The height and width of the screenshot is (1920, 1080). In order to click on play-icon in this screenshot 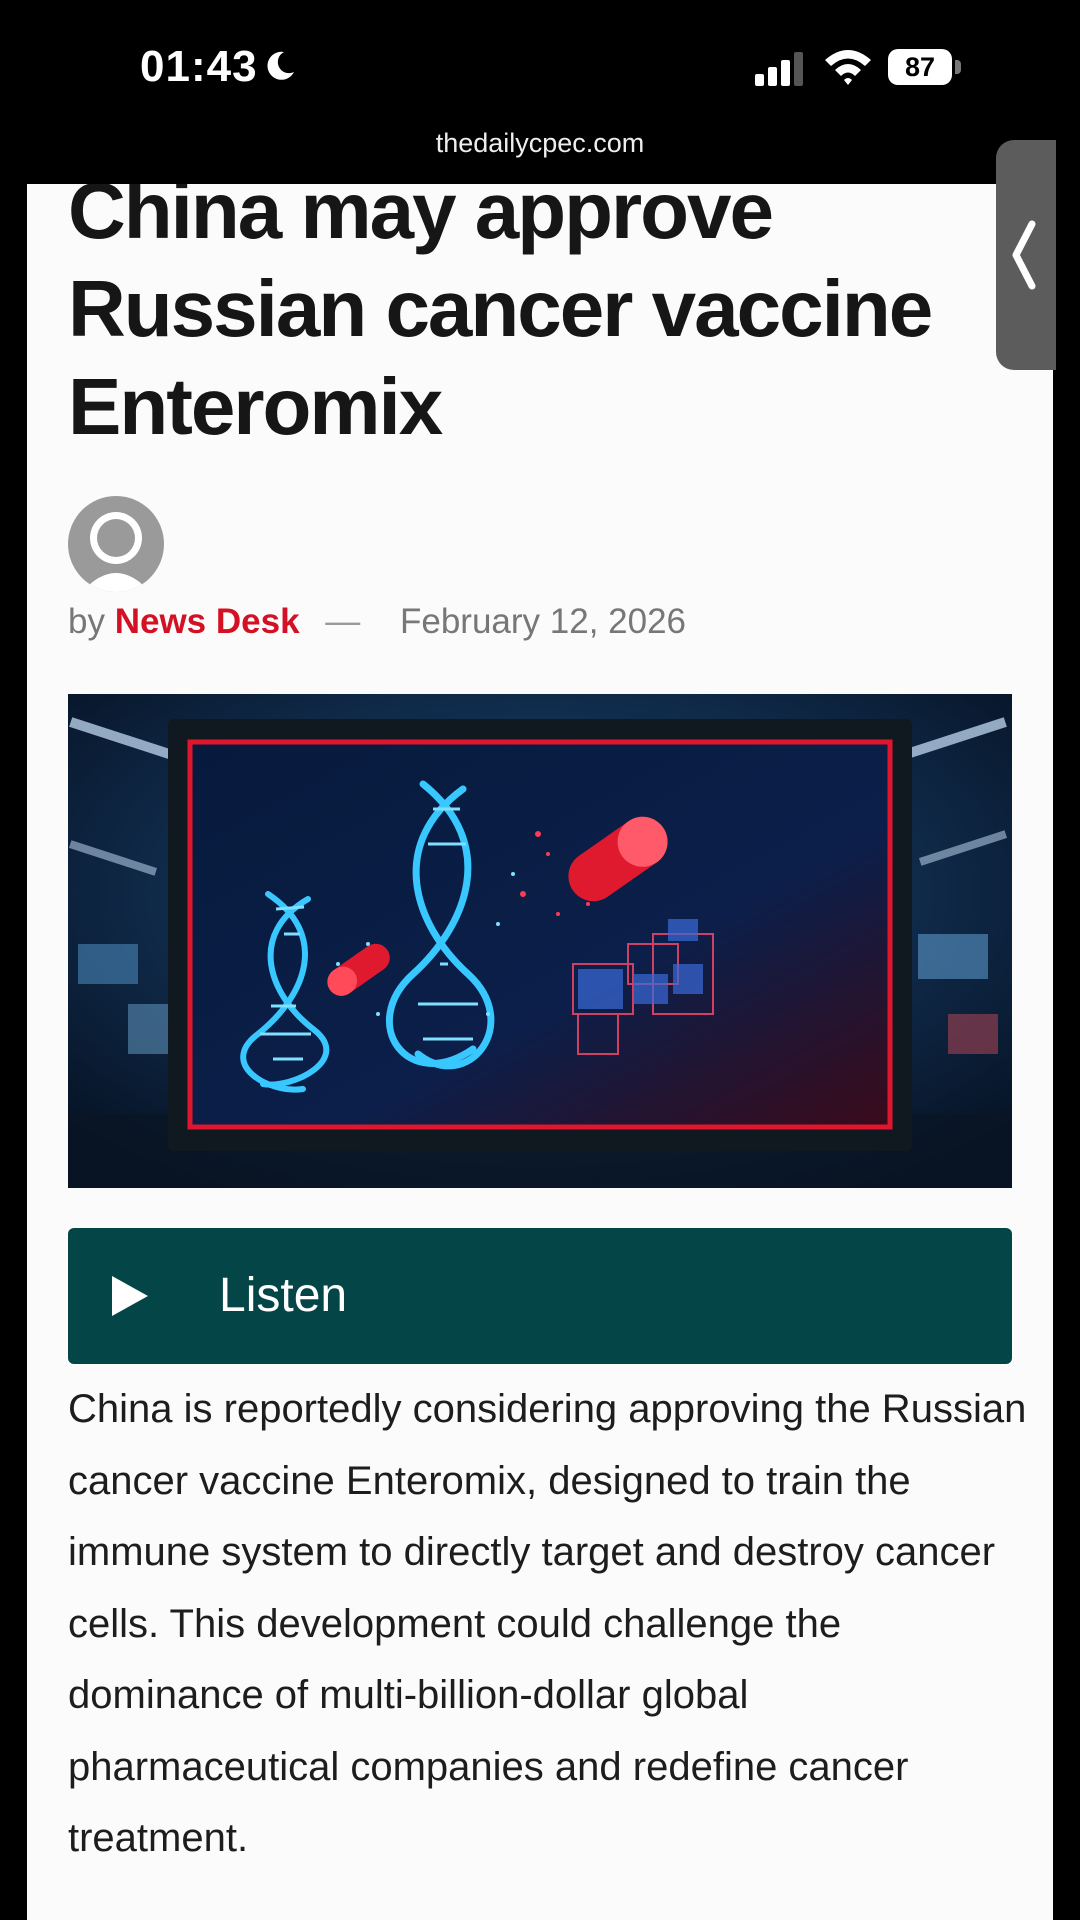, I will do `click(130, 1296)`.